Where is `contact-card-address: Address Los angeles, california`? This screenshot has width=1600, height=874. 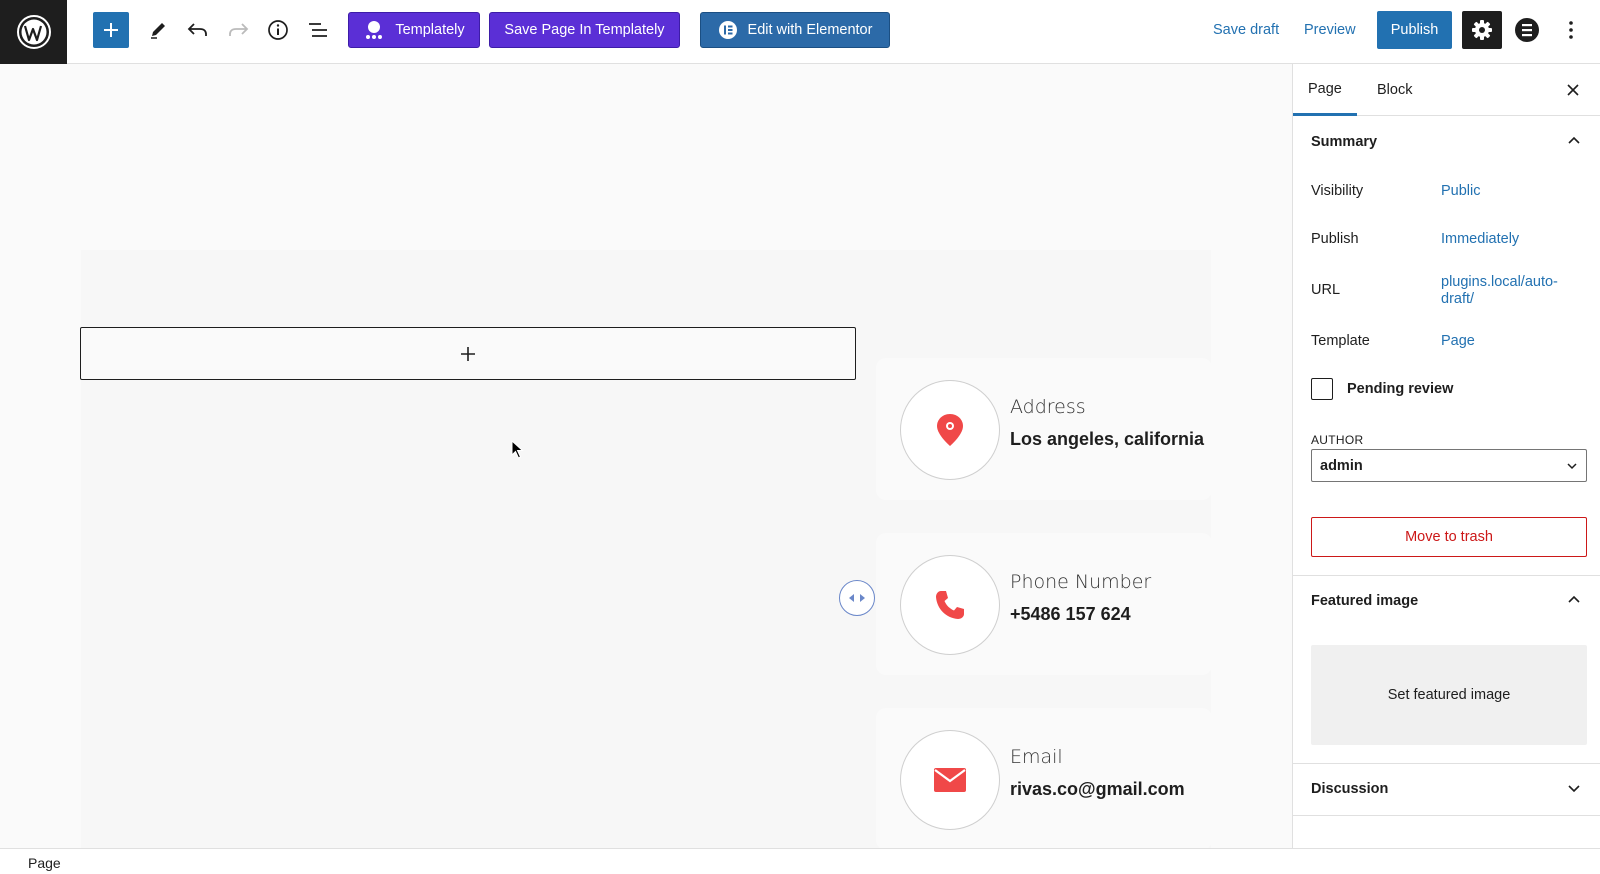 contact-card-address: Address Los angeles, california is located at coordinates (1044, 429).